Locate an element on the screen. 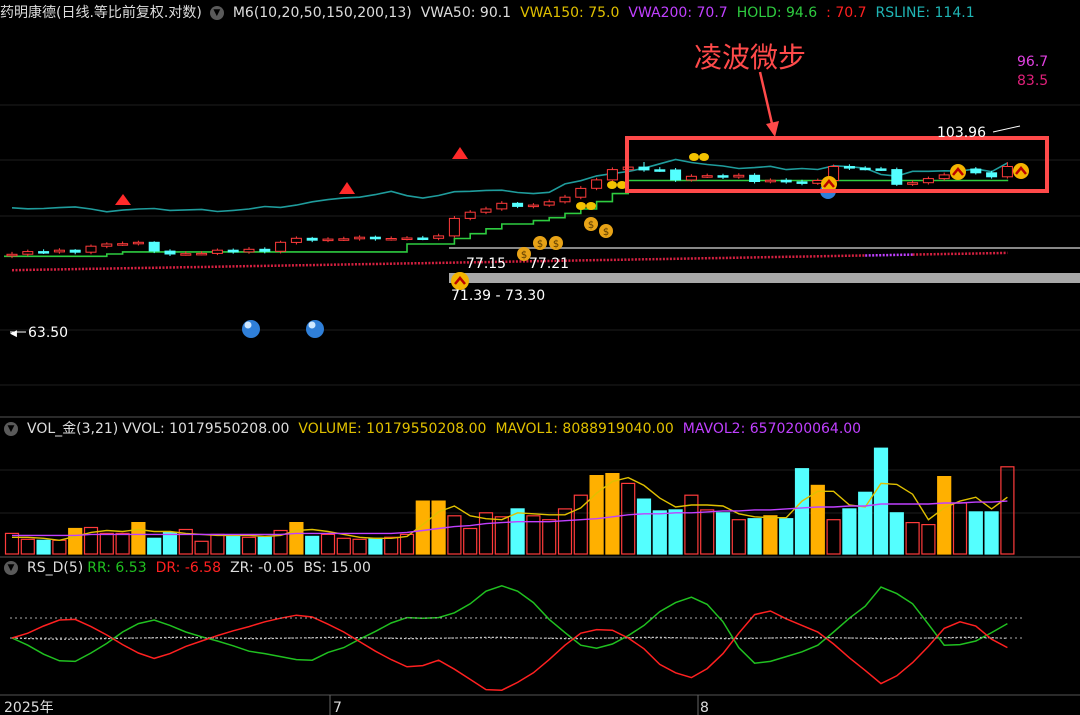 Image resolution: width=1080 pixels, height=715 pixels. rs-top-label: 96.7 is located at coordinates (1032, 62).